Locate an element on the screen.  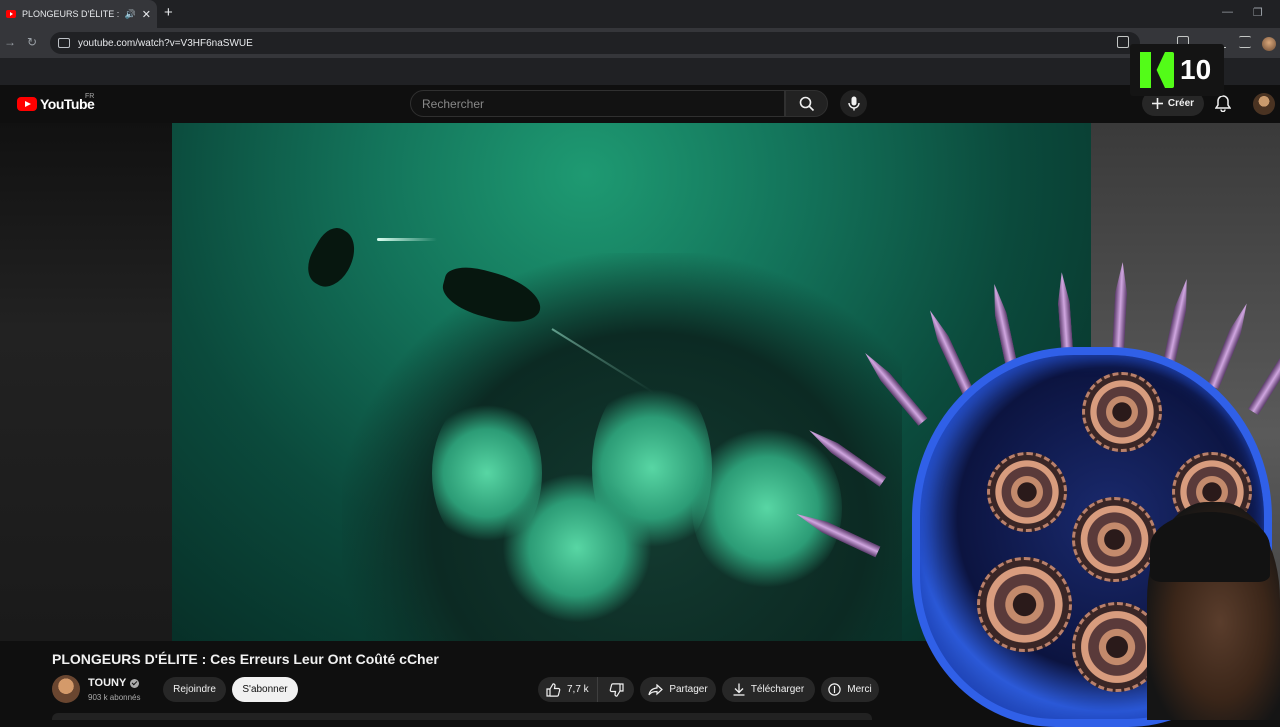
youtube-header: YouTube FR Créer is located at coordinates (640, 104).